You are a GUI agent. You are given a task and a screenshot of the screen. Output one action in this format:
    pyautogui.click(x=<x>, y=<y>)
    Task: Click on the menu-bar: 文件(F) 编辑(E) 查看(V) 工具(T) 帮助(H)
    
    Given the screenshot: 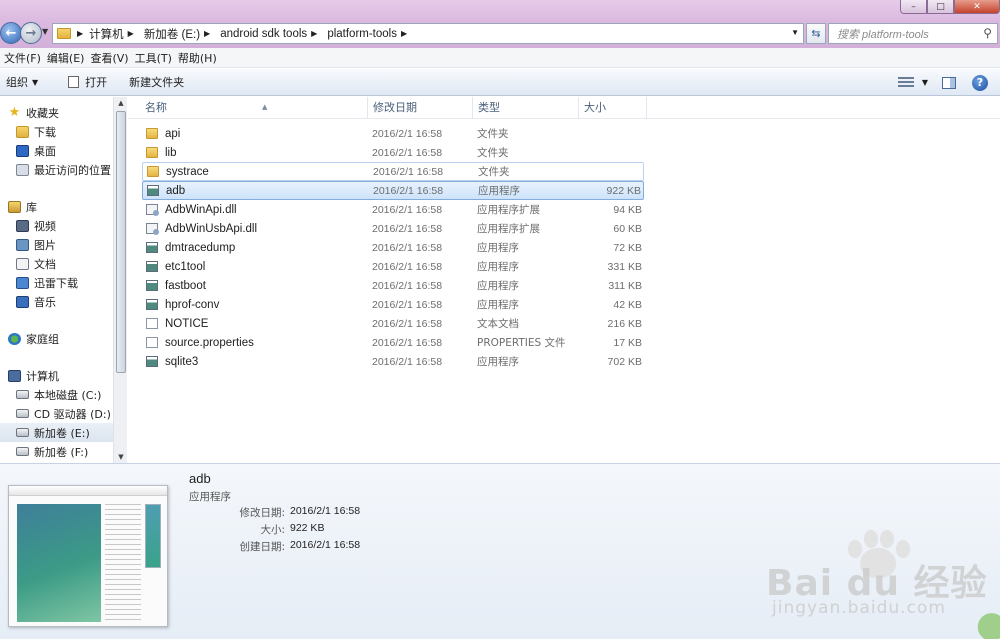 What is the action you would take?
    pyautogui.click(x=500, y=58)
    